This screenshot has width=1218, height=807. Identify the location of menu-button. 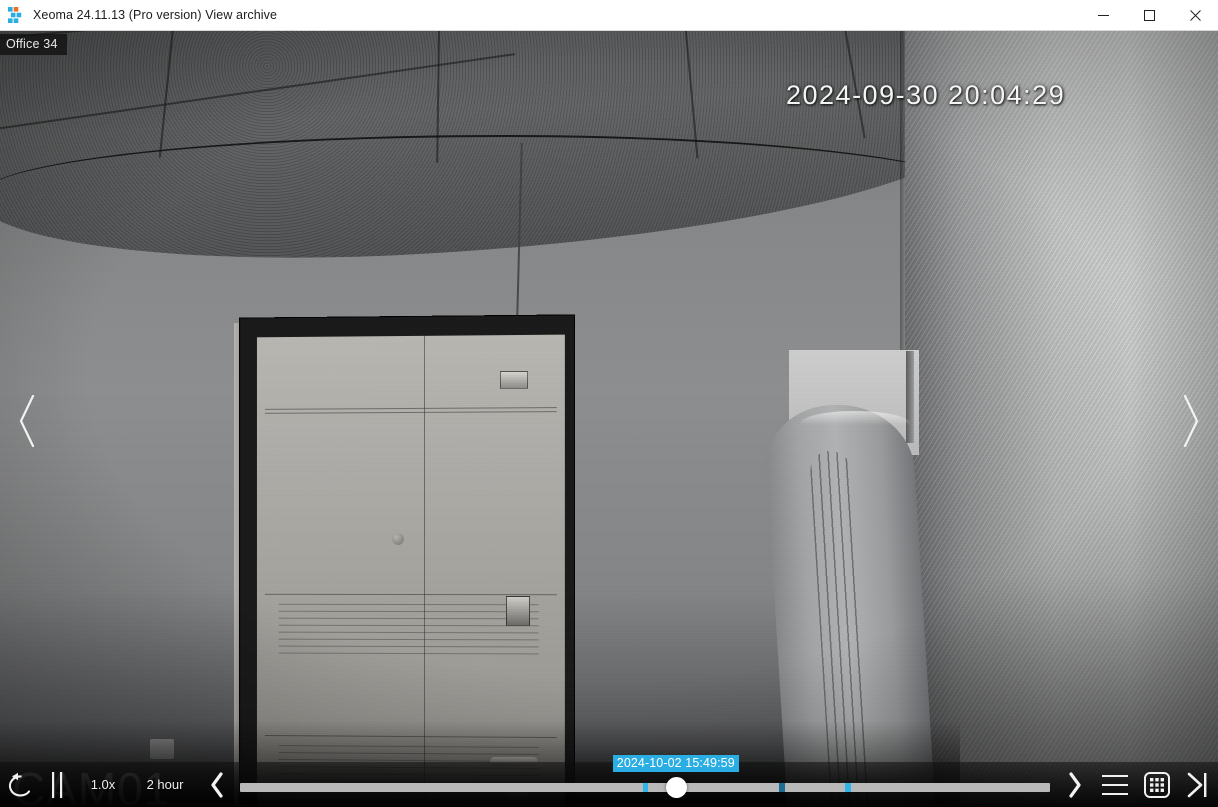
(1115, 784).